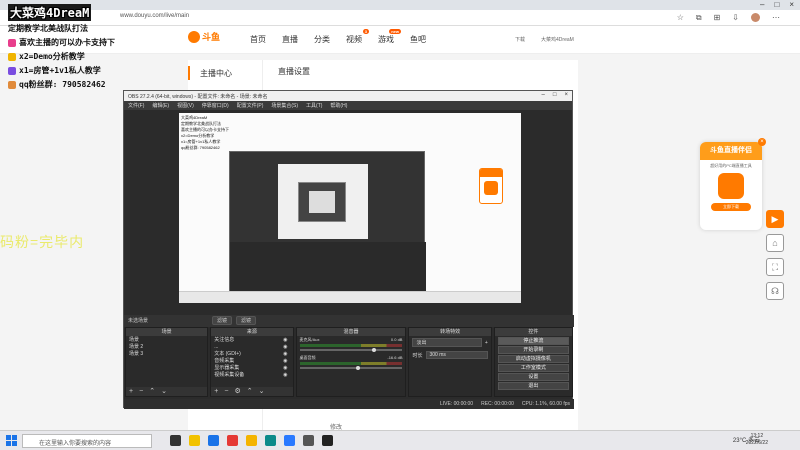 This screenshot has width=800, height=450. Describe the element at coordinates (757, 440) in the screenshot. I see `system-clock: 13:12 2022/6/22` at that location.